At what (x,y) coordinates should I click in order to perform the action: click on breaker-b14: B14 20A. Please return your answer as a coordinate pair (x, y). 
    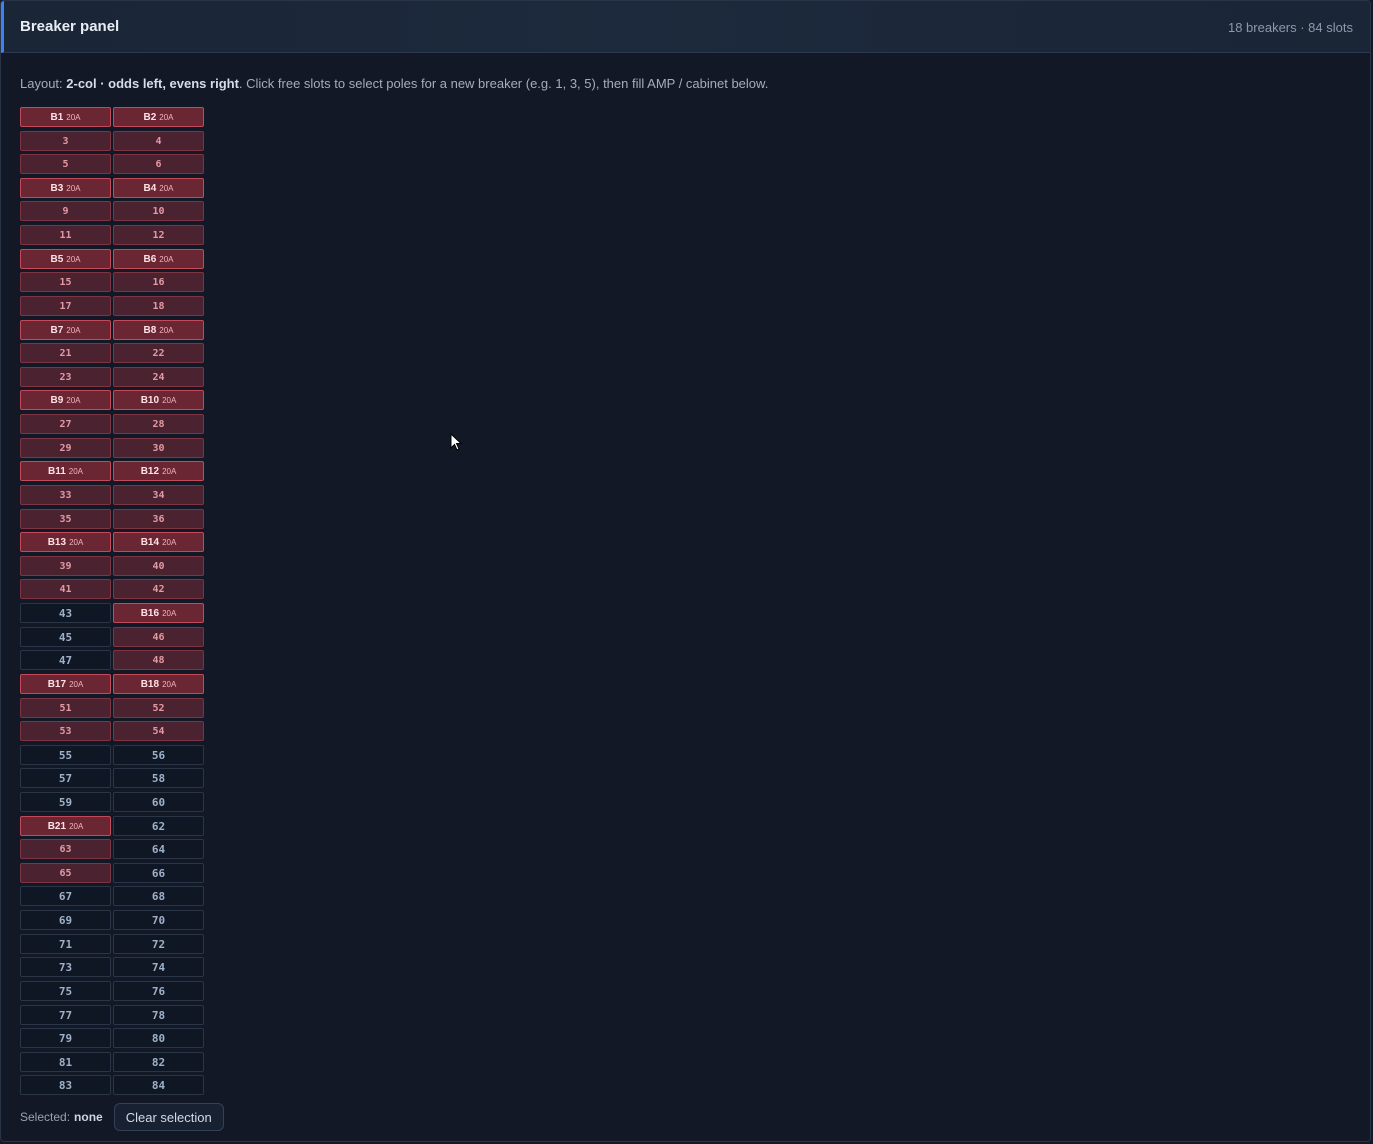
    Looking at the image, I should click on (158, 542).